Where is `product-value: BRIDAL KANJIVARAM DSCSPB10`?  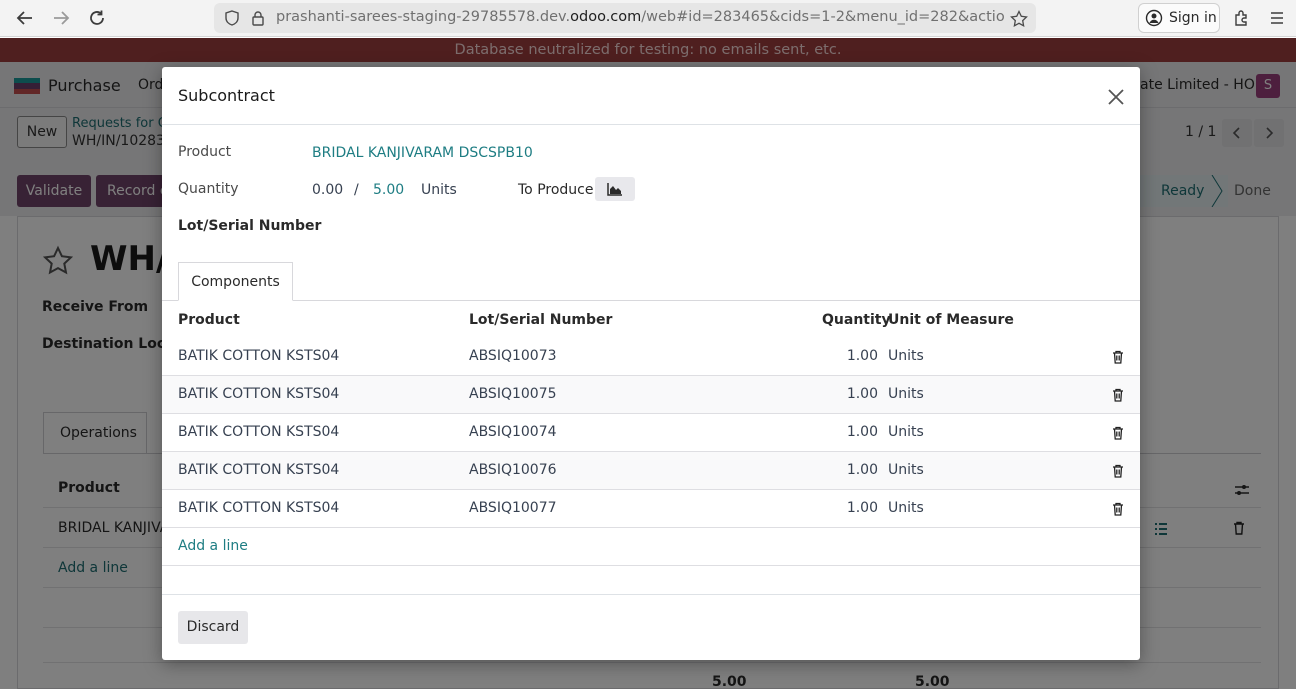
product-value: BRIDAL KANJIVARAM DSCSPB10 is located at coordinates (422, 153).